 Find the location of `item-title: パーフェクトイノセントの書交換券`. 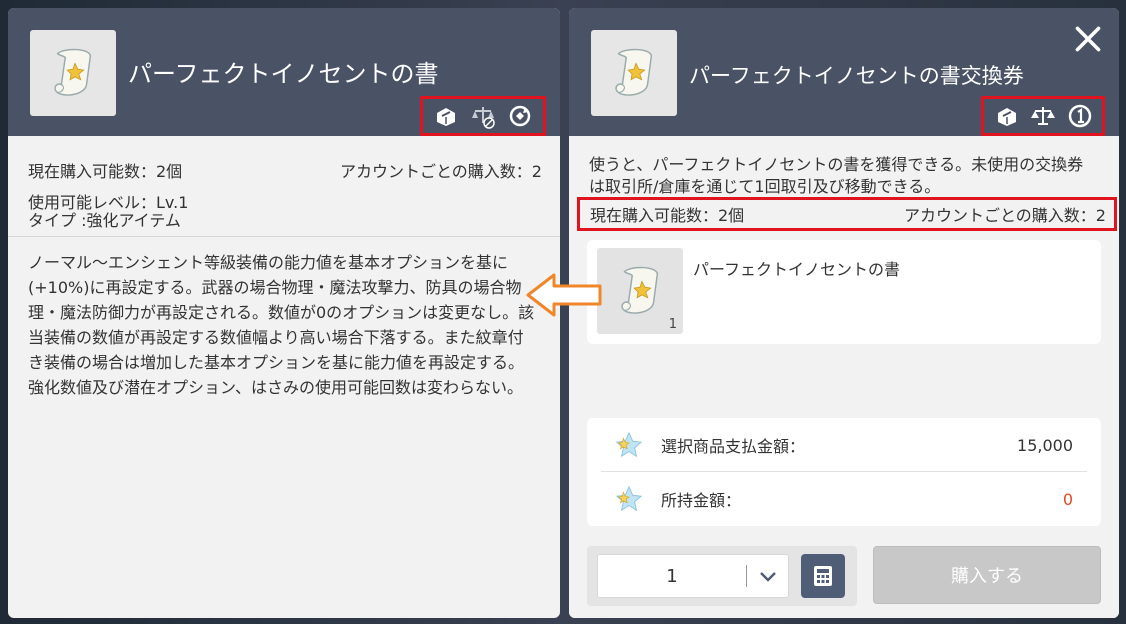

item-title: パーフェクトイノセントの書交換券 is located at coordinates (856, 76).